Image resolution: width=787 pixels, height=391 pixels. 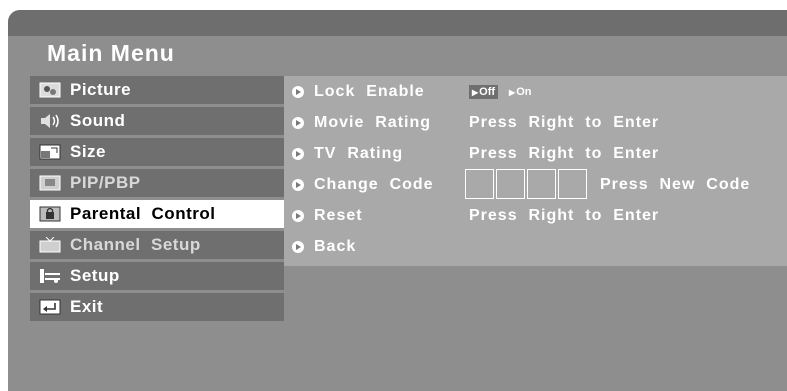 I want to click on option-on: ▶On, so click(x=520, y=92).